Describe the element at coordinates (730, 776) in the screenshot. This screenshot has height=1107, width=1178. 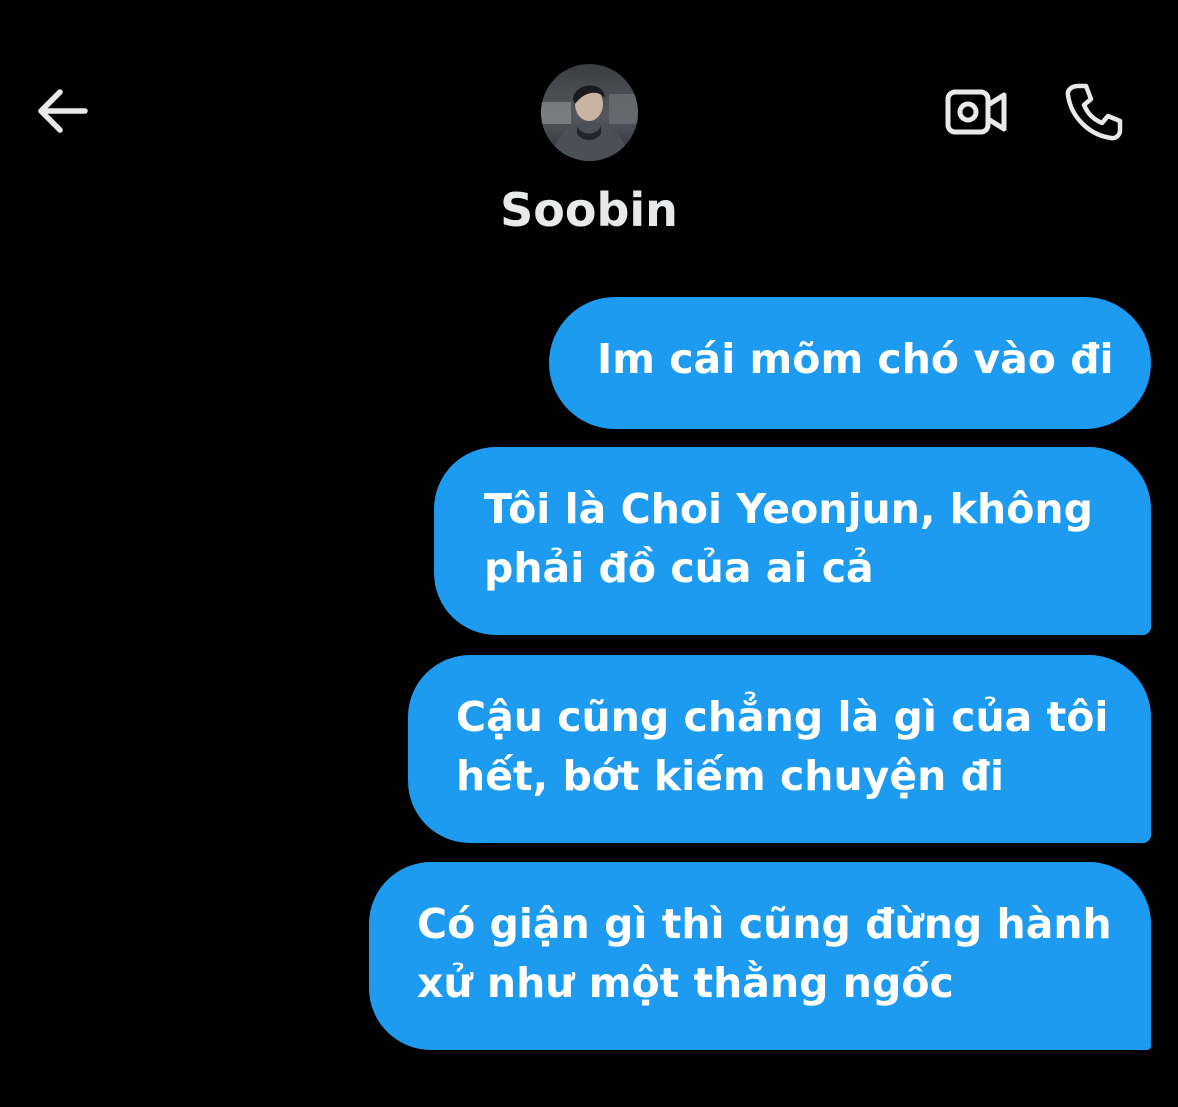
I see `message-line: hết, bớt kiếm chuyện đi` at that location.